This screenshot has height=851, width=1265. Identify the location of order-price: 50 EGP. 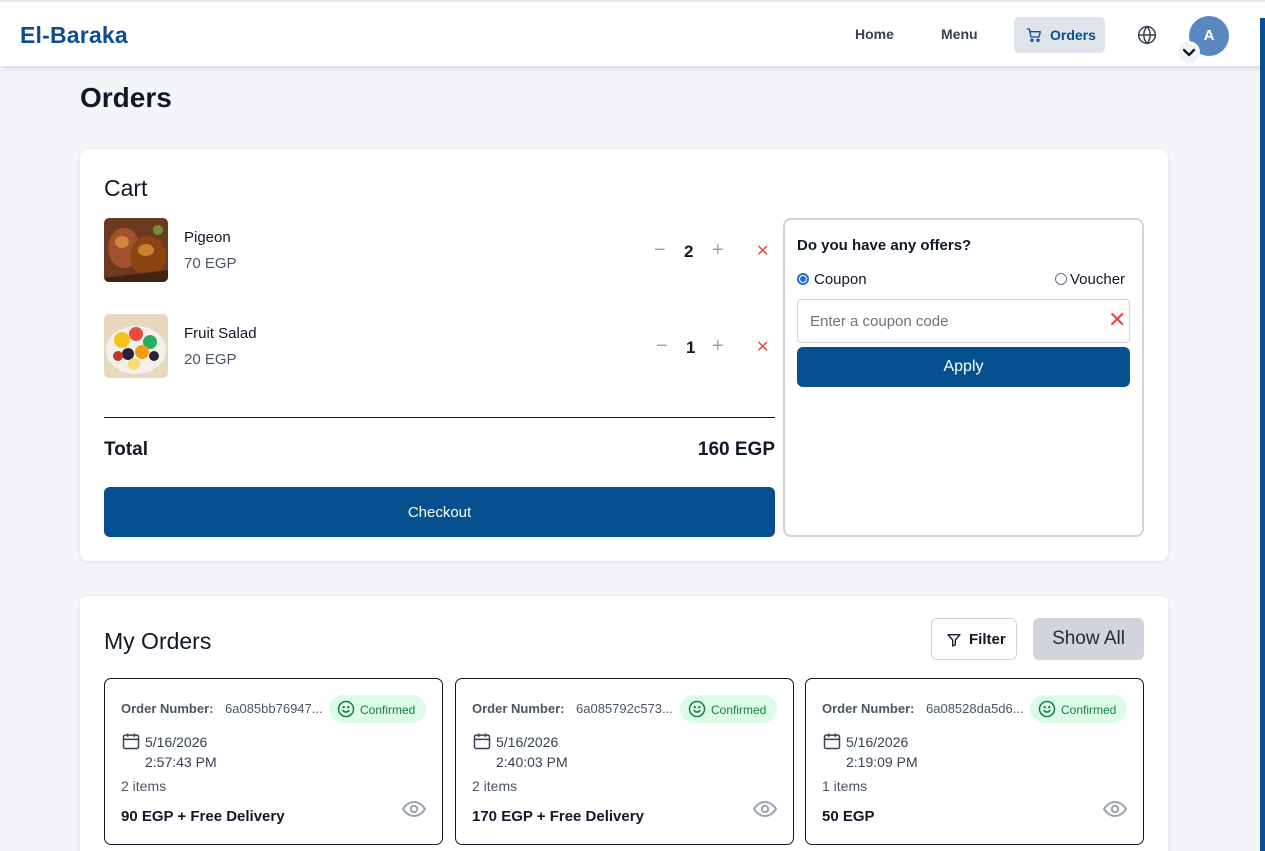
(848, 816).